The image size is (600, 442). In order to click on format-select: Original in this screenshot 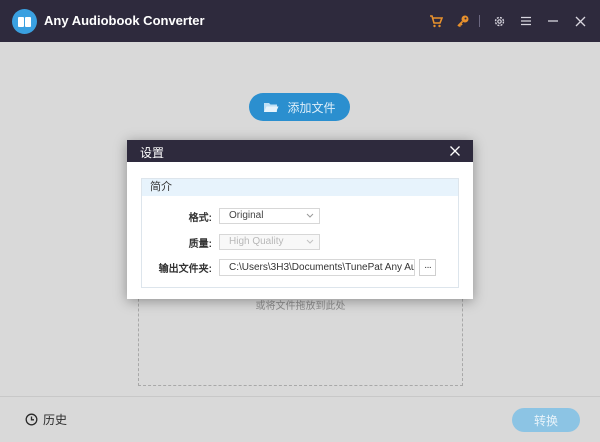, I will do `click(269, 216)`.